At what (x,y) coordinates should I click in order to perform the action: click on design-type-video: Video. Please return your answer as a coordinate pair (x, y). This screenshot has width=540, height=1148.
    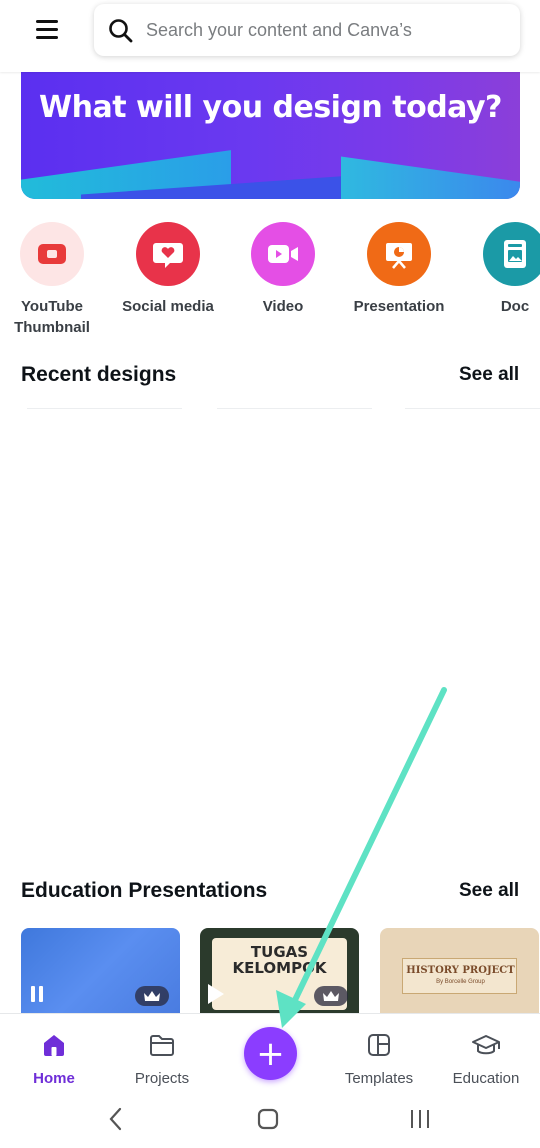
    Looking at the image, I should click on (283, 269).